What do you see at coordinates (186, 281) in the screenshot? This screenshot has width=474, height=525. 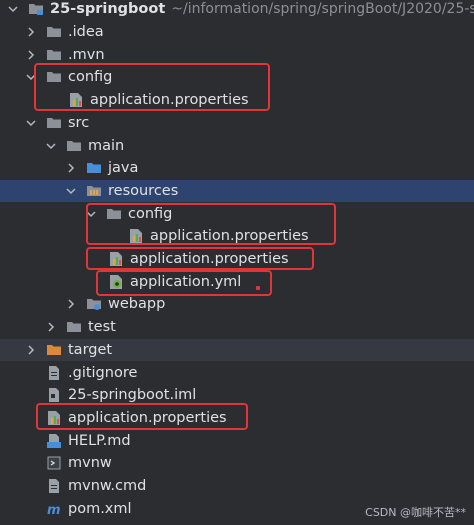 I see `tree-item-label: application.yml` at bounding box center [186, 281].